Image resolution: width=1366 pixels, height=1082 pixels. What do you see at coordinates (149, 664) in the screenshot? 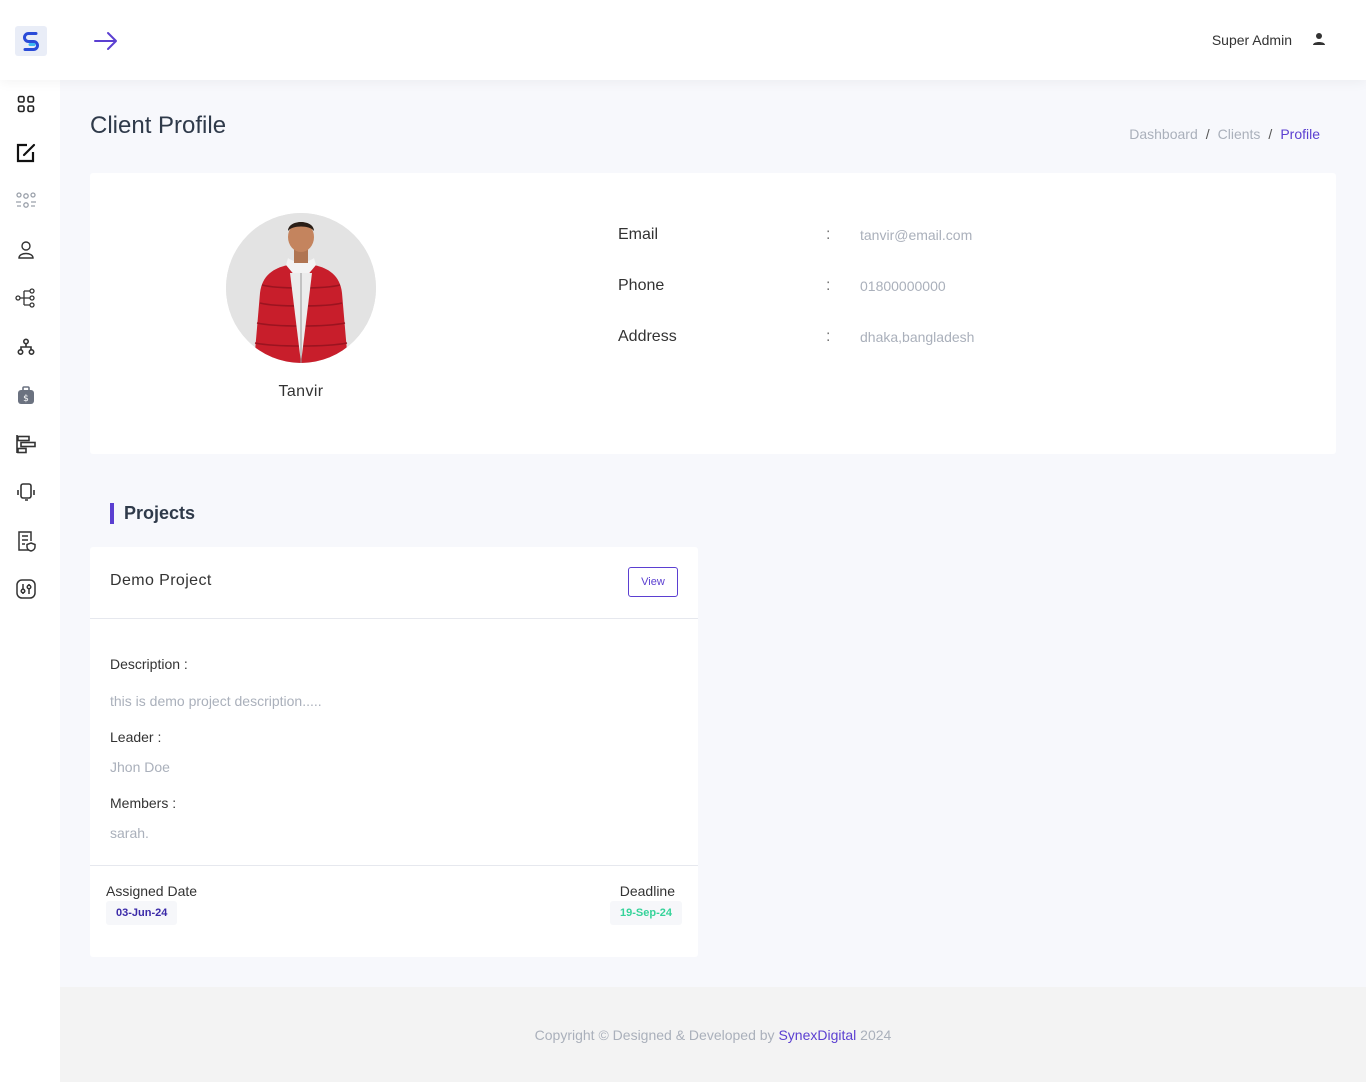
I see `description-label: Description :` at bounding box center [149, 664].